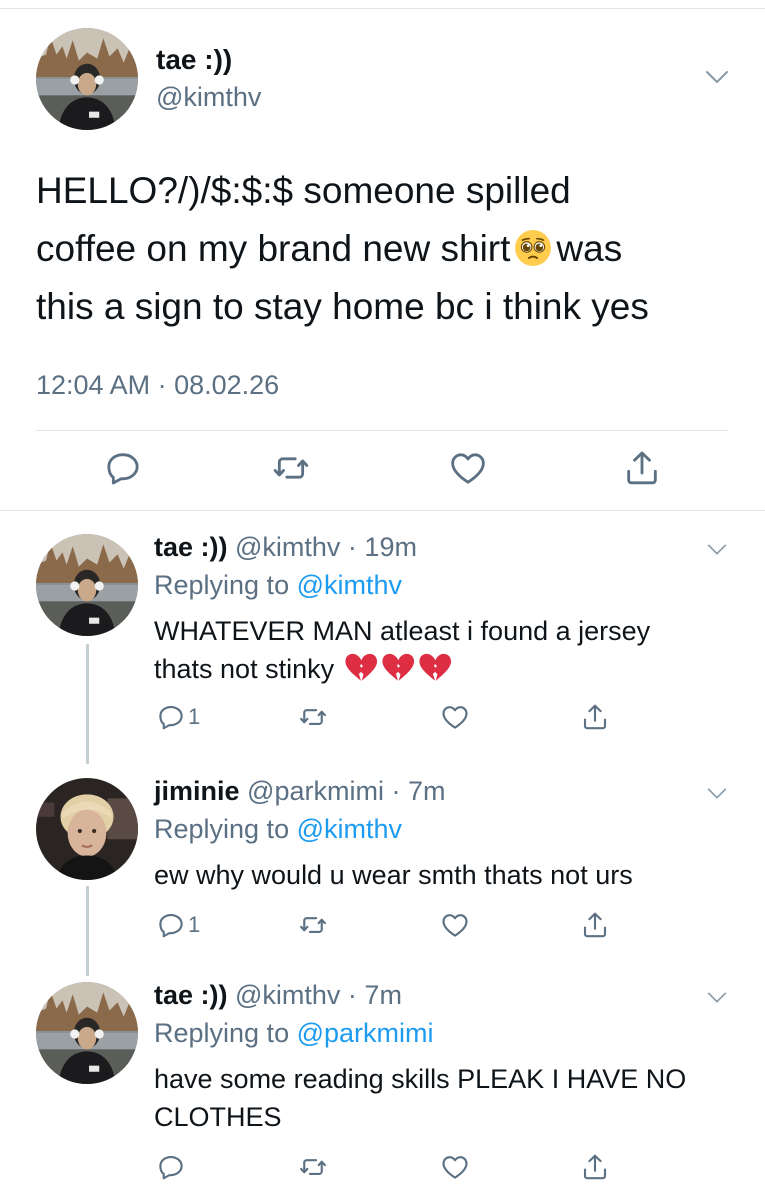  Describe the element at coordinates (533, 248) in the screenshot. I see `pleading-face-emoji-icon` at that location.